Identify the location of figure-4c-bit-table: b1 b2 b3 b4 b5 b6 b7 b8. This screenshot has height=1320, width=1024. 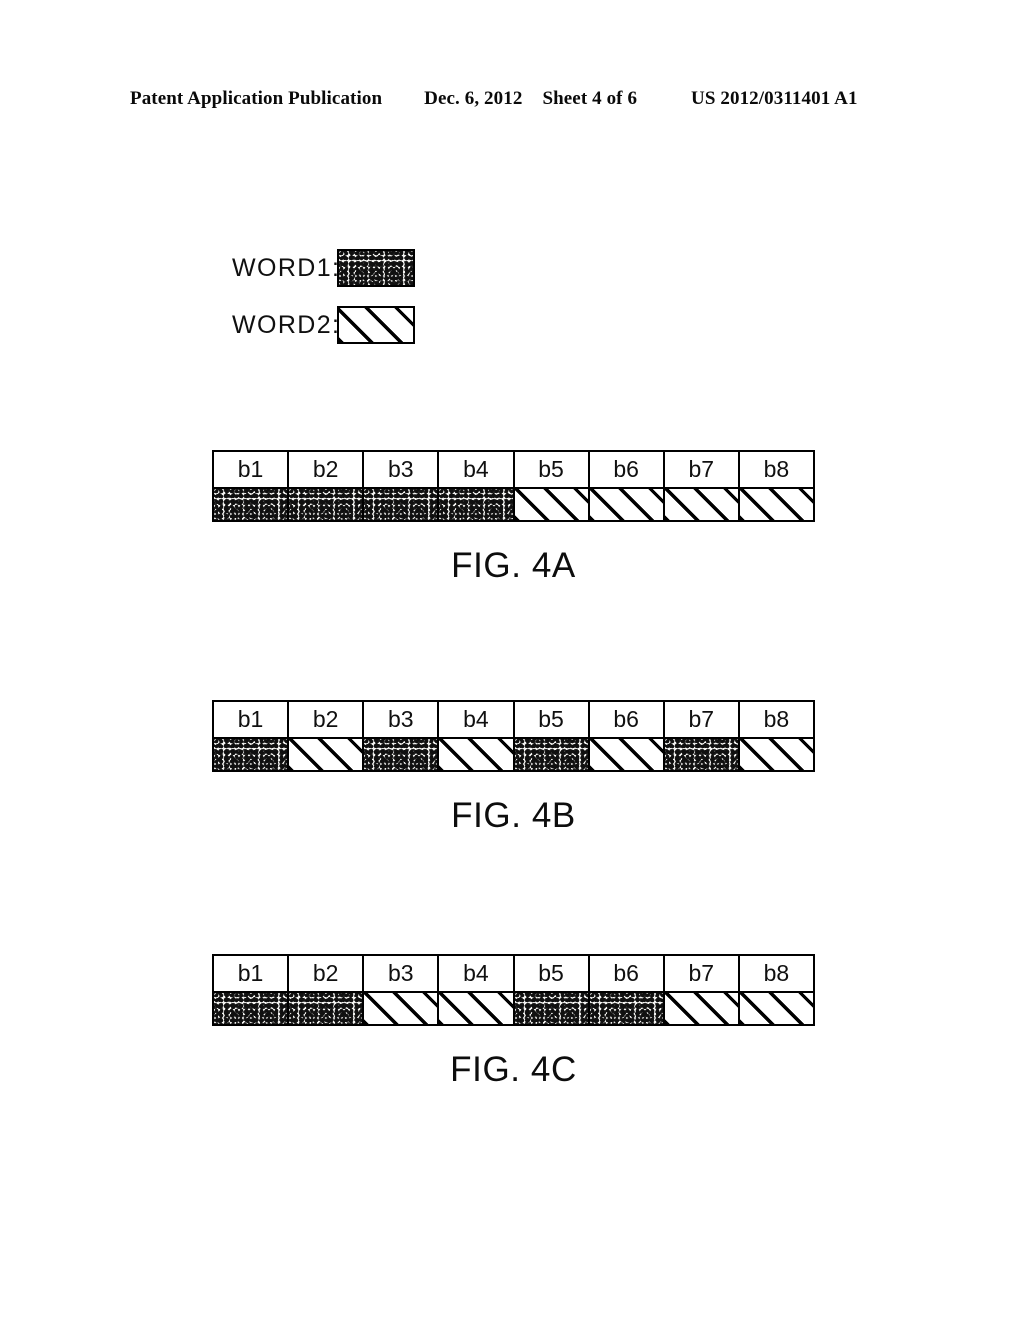
(513, 990).